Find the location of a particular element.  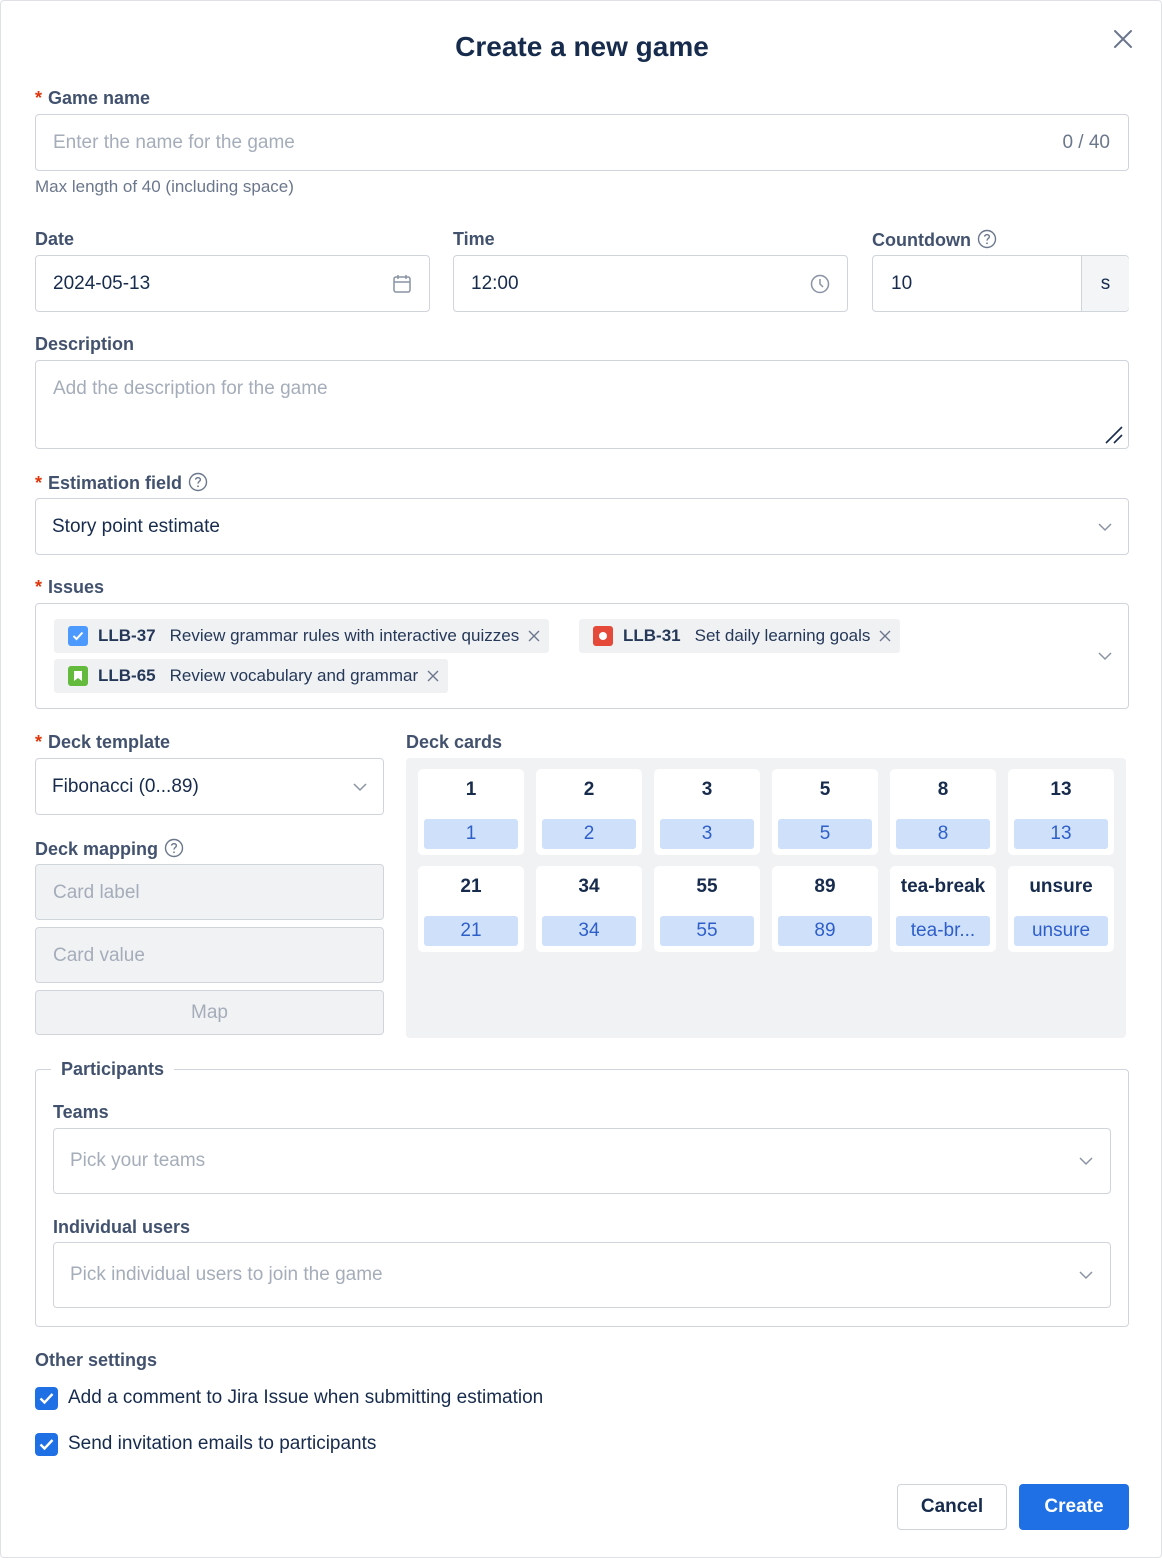

issue-tag: LLB-65 Review vocabulary and grammar is located at coordinates (251, 676).